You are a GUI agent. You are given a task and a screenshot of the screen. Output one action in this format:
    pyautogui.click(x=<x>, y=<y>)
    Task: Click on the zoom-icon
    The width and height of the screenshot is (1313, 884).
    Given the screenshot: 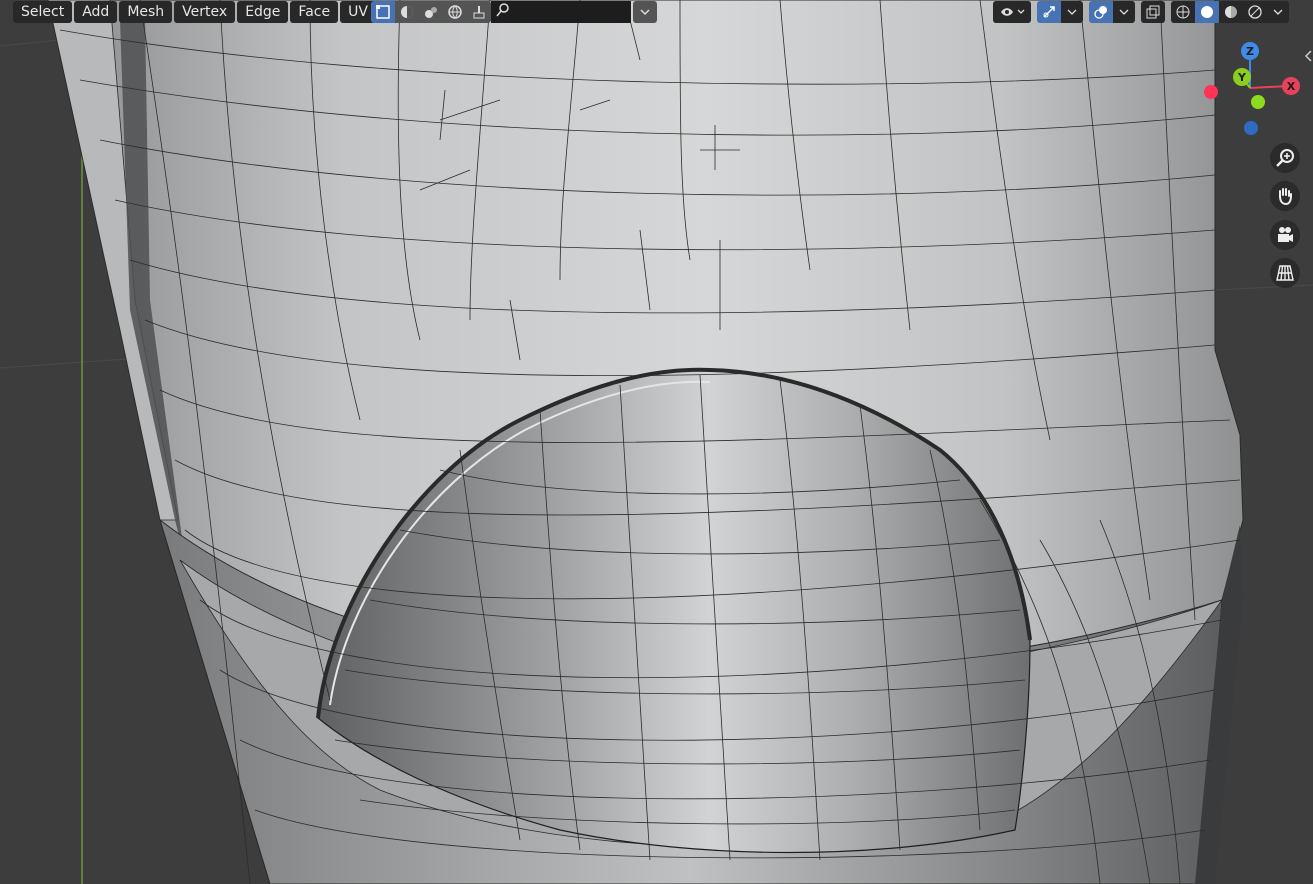 What is the action you would take?
    pyautogui.click(x=1285, y=158)
    